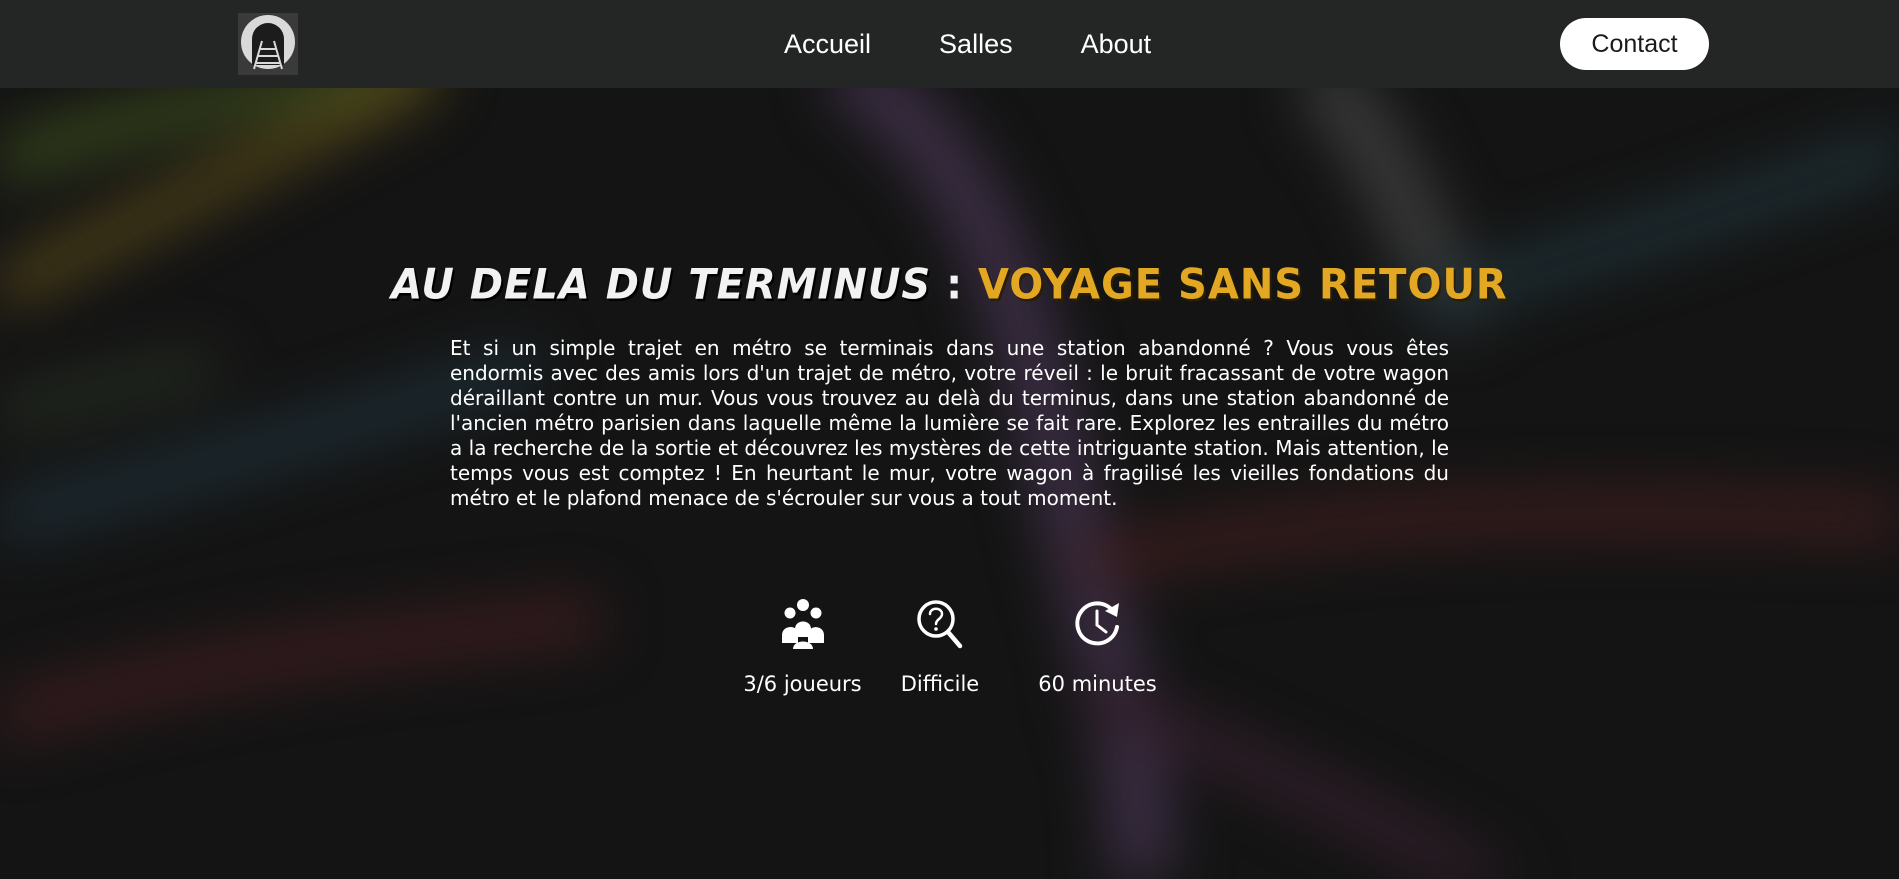 This screenshot has height=879, width=1899. Describe the element at coordinates (803, 624) in the screenshot. I see `group-icon` at that location.